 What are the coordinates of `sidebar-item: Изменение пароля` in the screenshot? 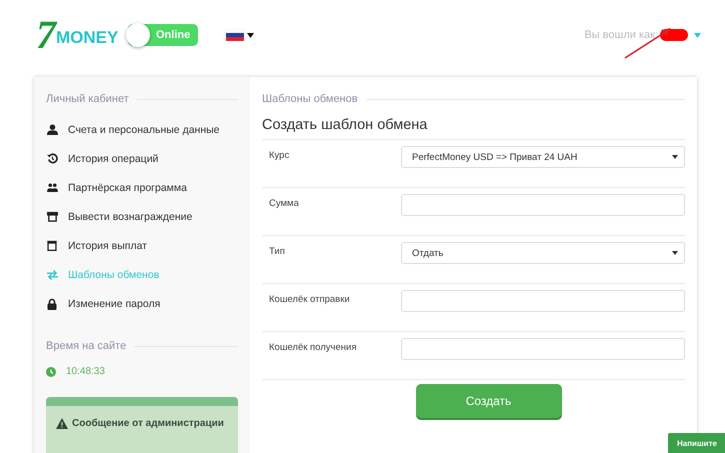 It's located at (142, 303).